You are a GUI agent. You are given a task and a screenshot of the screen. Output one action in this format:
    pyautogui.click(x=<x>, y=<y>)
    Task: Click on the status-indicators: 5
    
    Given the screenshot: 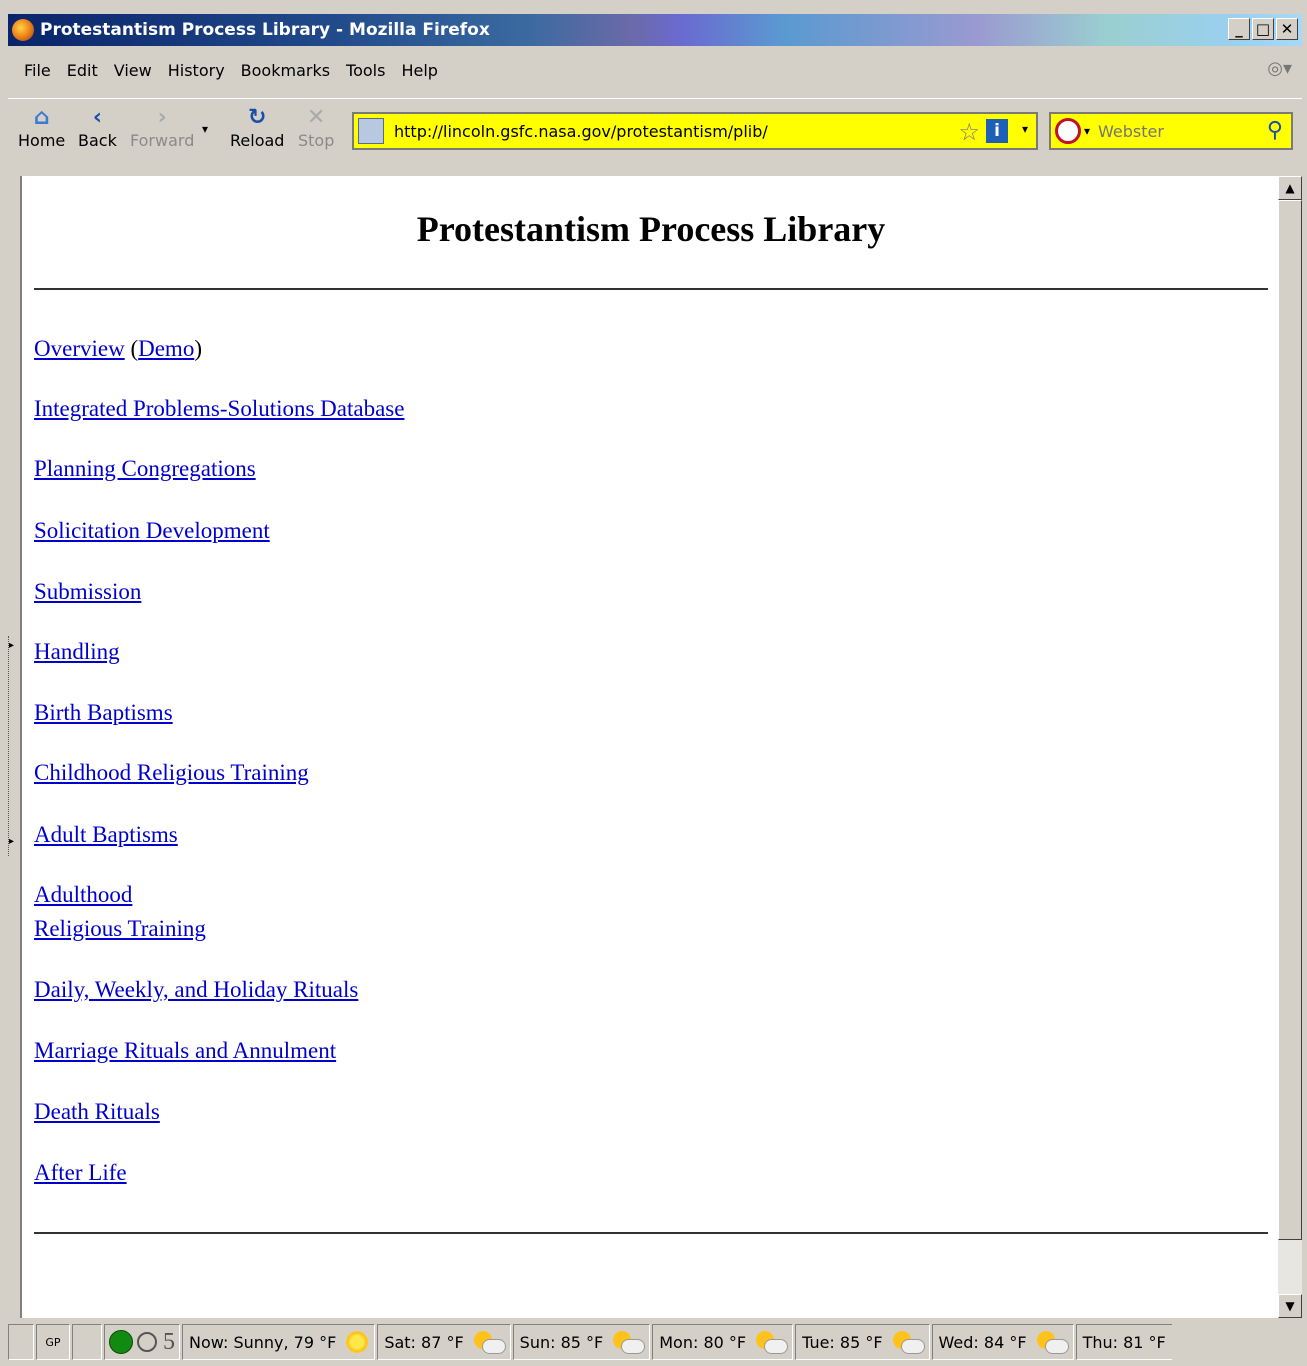 What is the action you would take?
    pyautogui.click(x=142, y=1342)
    